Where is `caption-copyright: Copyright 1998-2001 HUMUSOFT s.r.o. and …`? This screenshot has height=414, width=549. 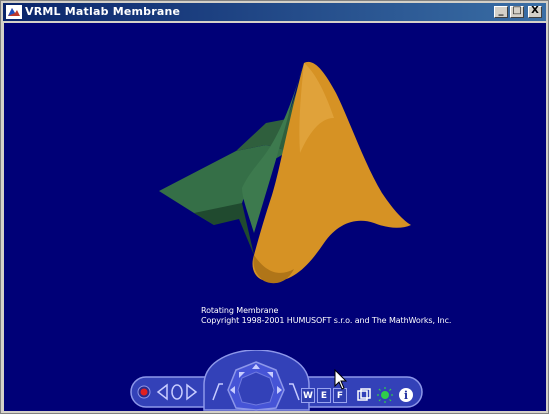
caption-copyright: Copyright 1998-2001 HUMUSOFT s.r.o. and … is located at coordinates (326, 320).